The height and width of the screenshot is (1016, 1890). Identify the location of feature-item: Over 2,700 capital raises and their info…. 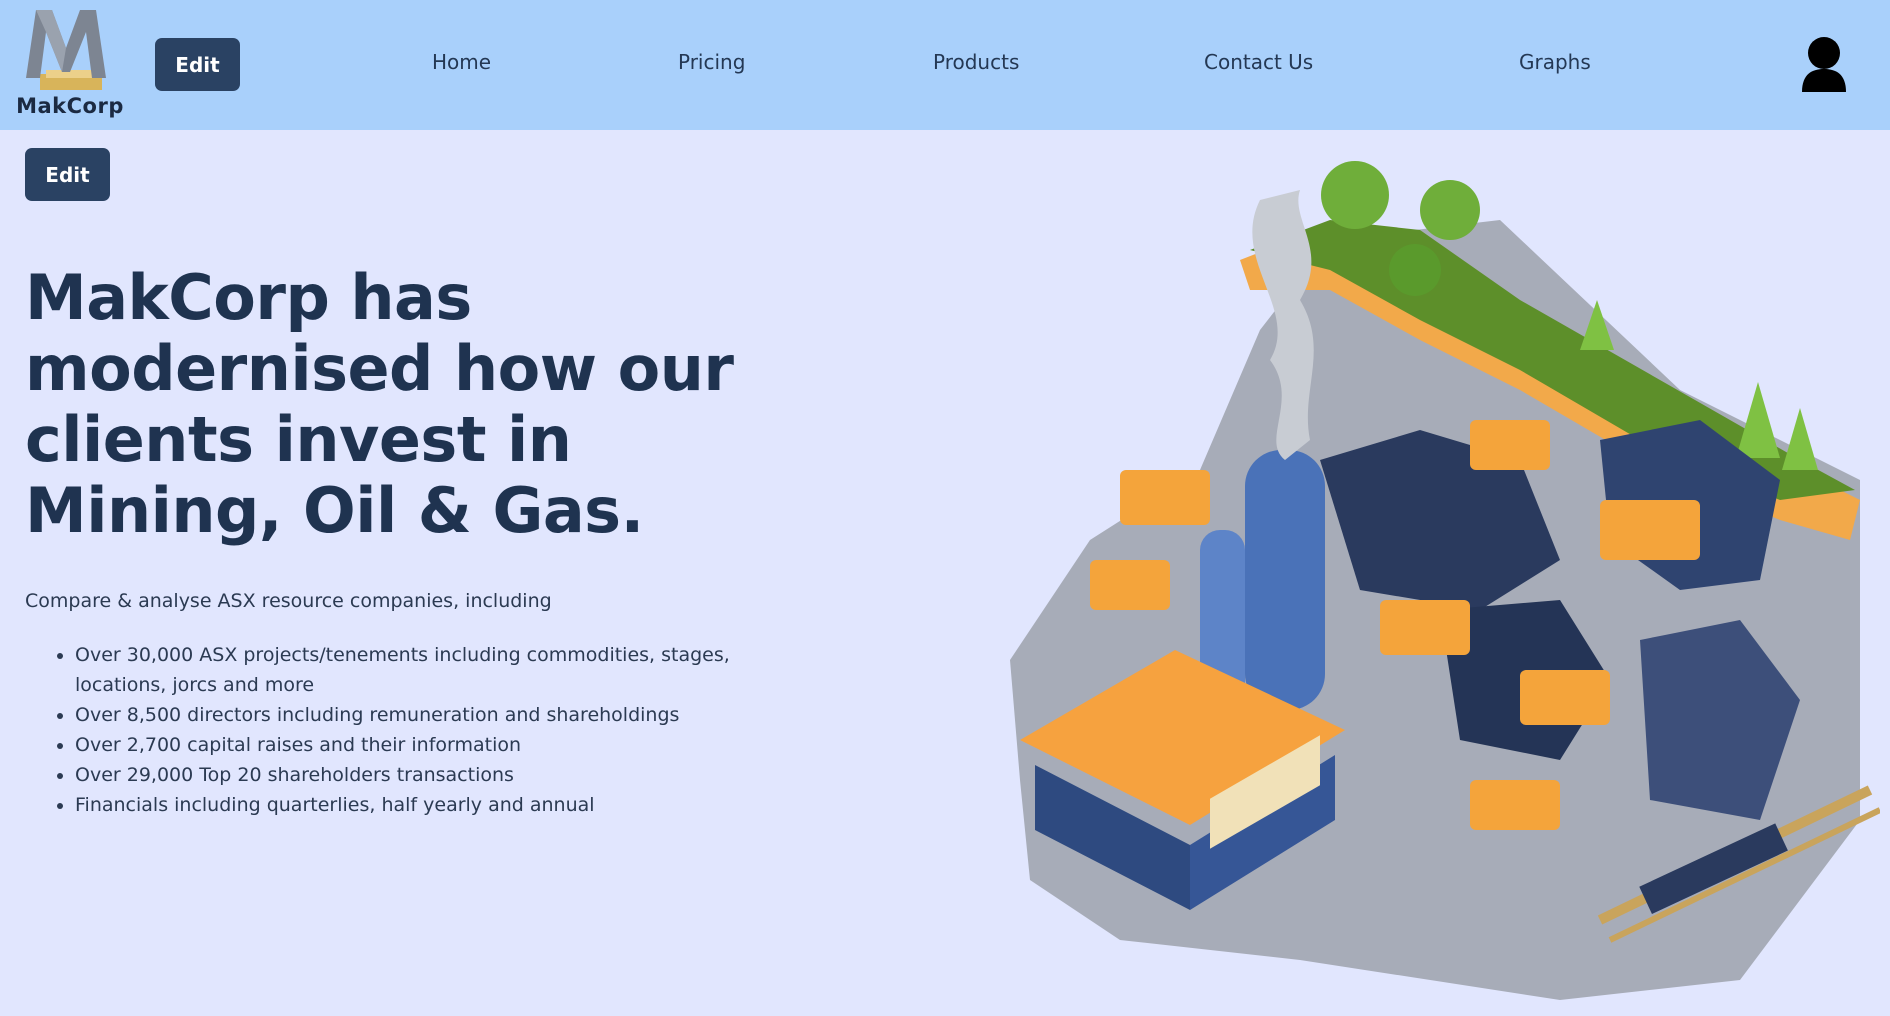
(432, 745).